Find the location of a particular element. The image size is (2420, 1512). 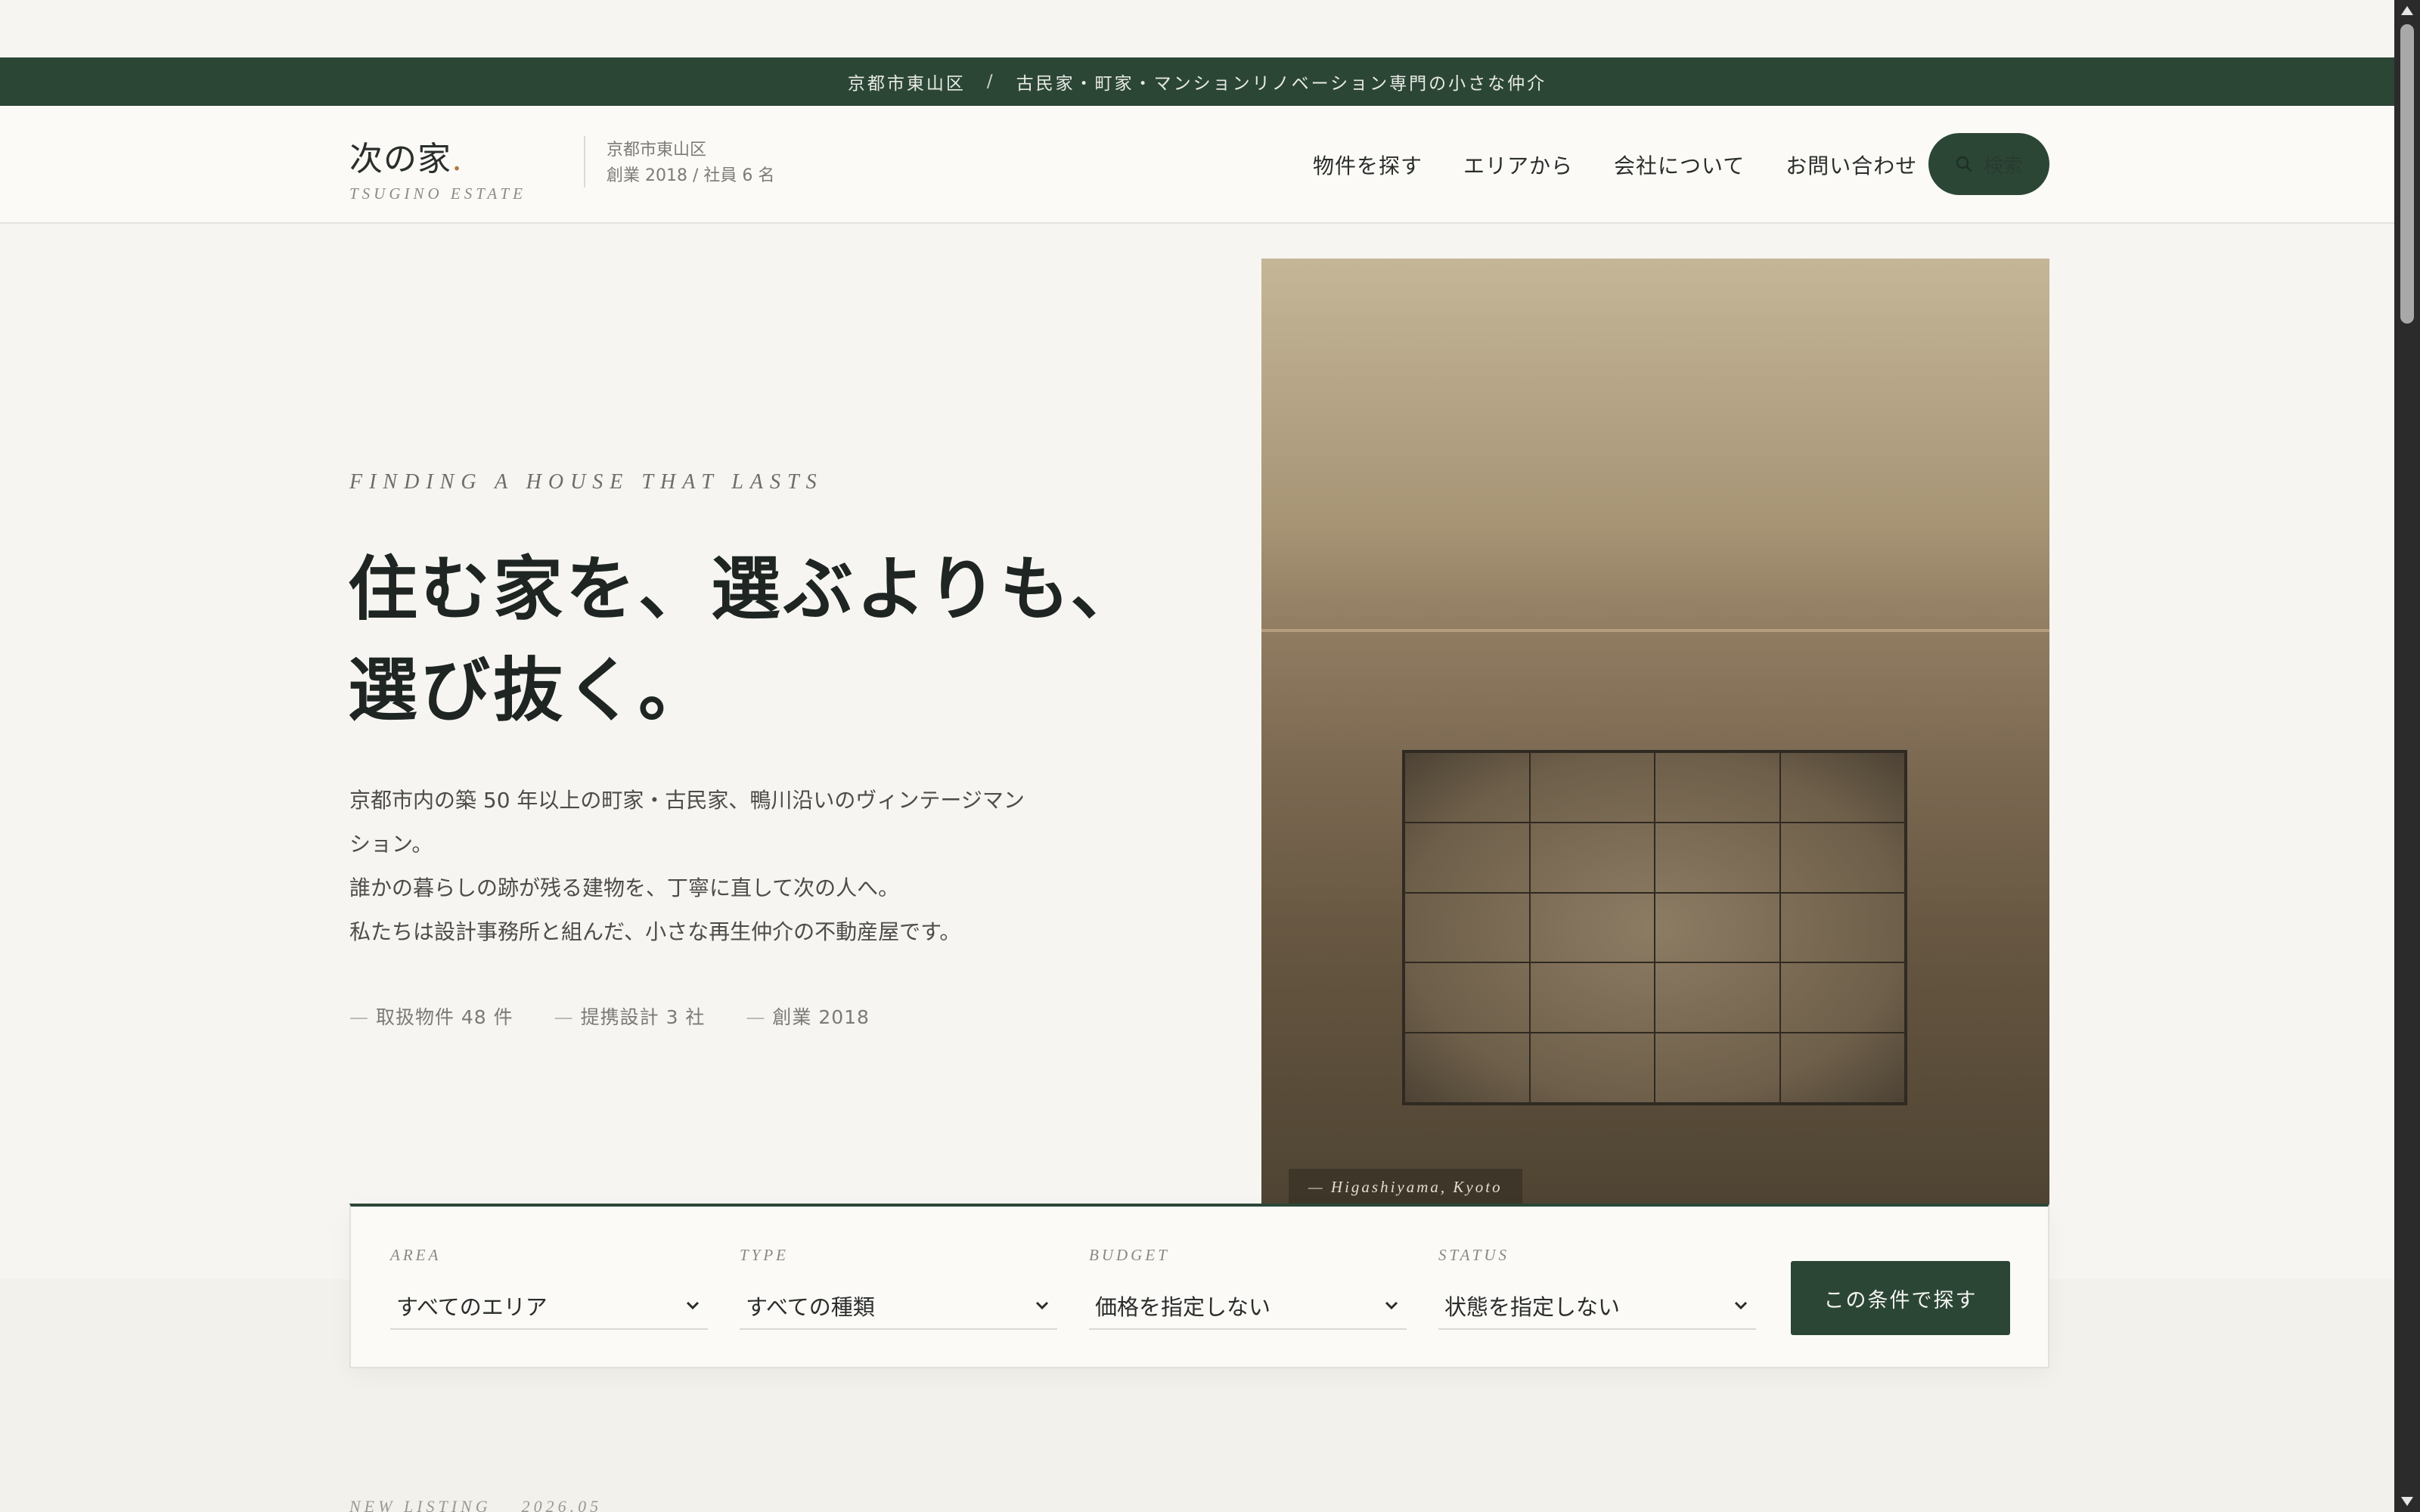

nav-item-find-property: 物件を探す is located at coordinates (1368, 165).